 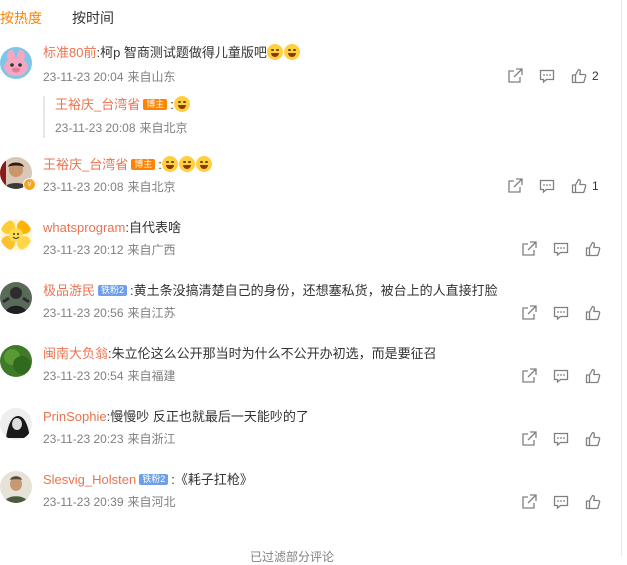 What do you see at coordinates (213, 479) in the screenshot?
I see `comment-text: 《耗子扛枪》` at bounding box center [213, 479].